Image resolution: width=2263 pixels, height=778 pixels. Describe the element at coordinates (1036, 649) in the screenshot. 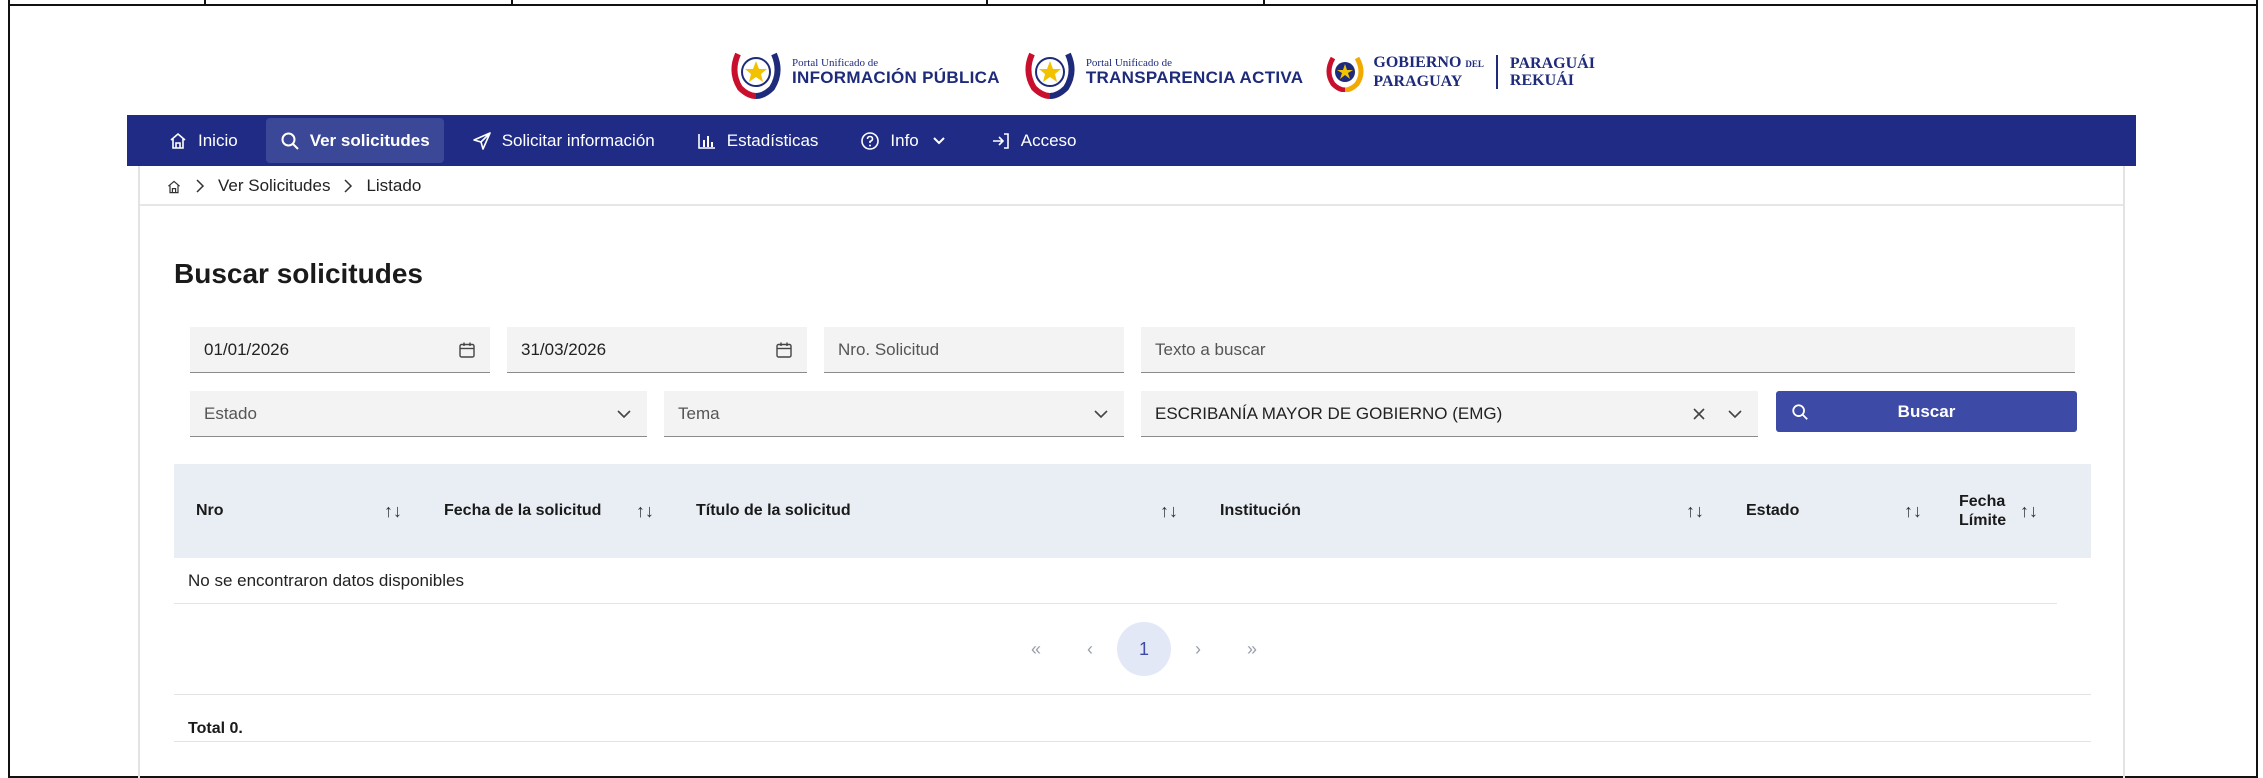

I see `first-page-button: «` at that location.